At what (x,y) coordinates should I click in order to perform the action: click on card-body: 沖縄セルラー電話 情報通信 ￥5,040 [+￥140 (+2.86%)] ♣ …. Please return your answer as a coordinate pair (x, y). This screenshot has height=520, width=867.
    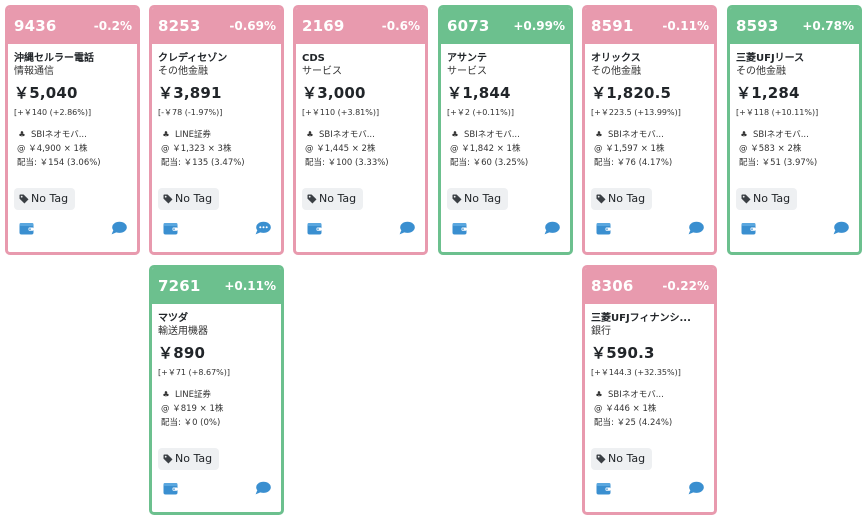
    Looking at the image, I should click on (72, 148).